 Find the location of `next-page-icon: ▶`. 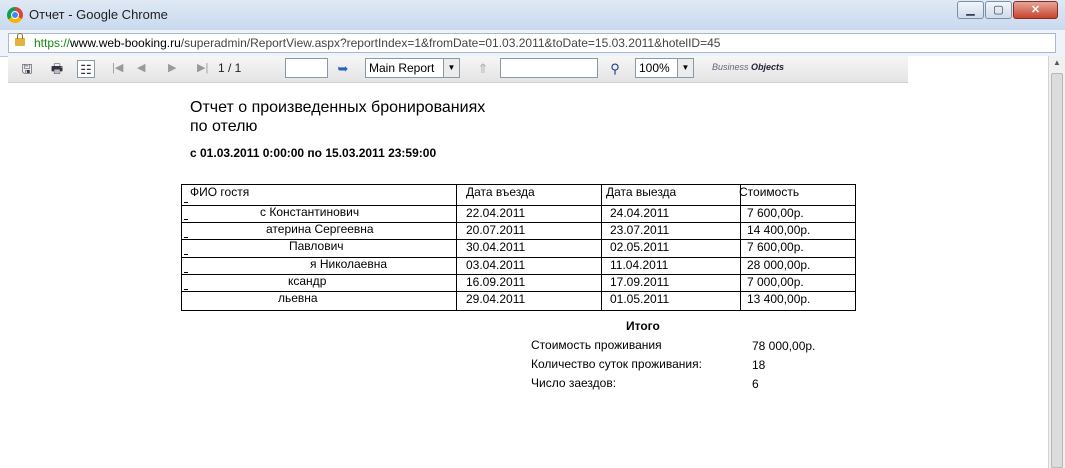

next-page-icon: ▶ is located at coordinates (172, 67).